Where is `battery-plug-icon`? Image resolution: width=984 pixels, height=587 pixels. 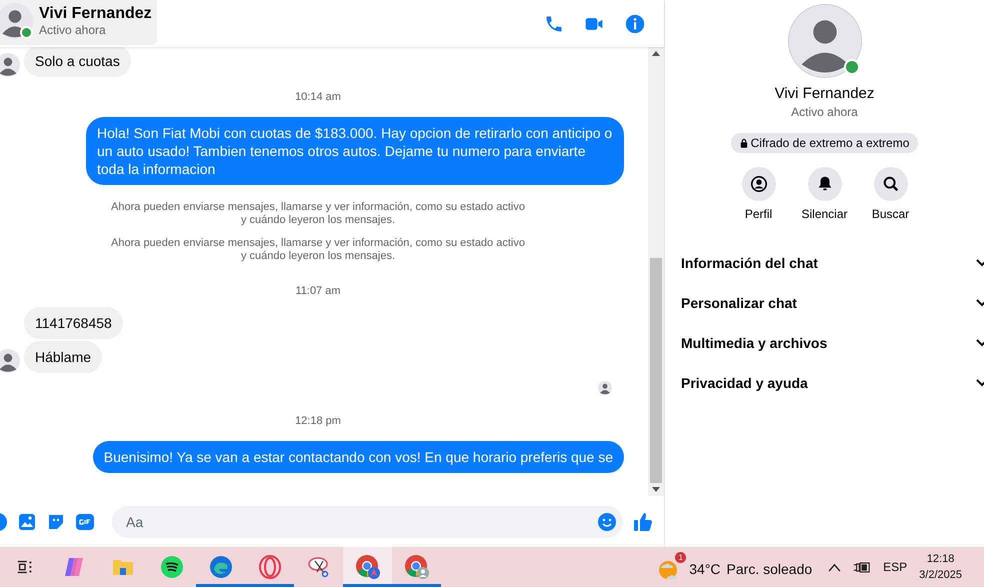 battery-plug-icon is located at coordinates (862, 567).